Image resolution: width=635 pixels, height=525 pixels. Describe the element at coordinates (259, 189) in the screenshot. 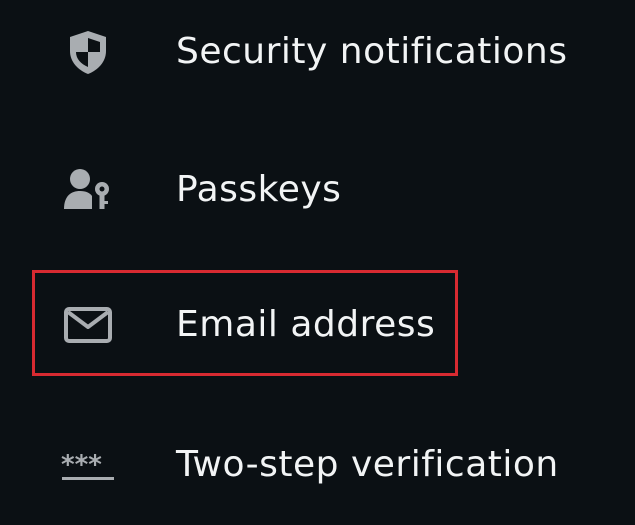

I see `menu-item-label: Passkeys` at that location.